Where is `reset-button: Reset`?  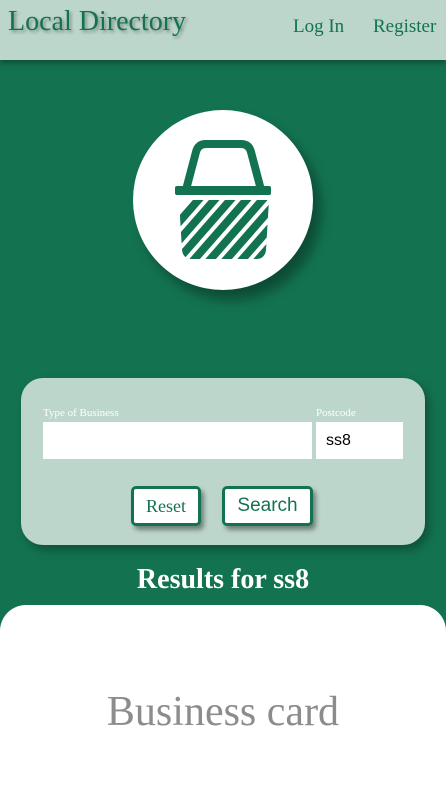
reset-button: Reset is located at coordinates (166, 506).